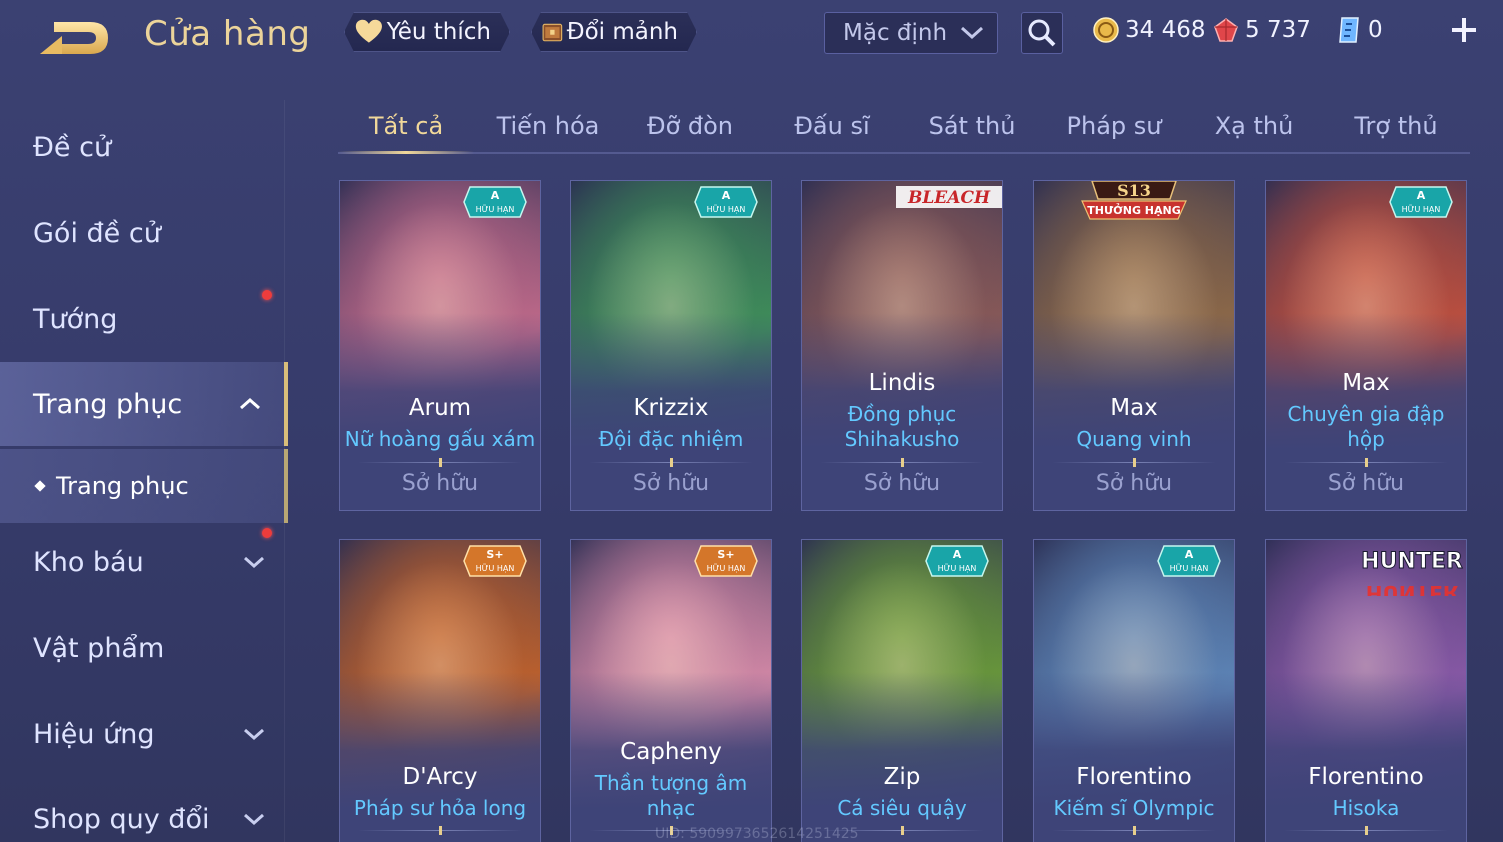 The image size is (1503, 842). I want to click on skin-name: Nữ hoàng gấu xám, so click(440, 439).